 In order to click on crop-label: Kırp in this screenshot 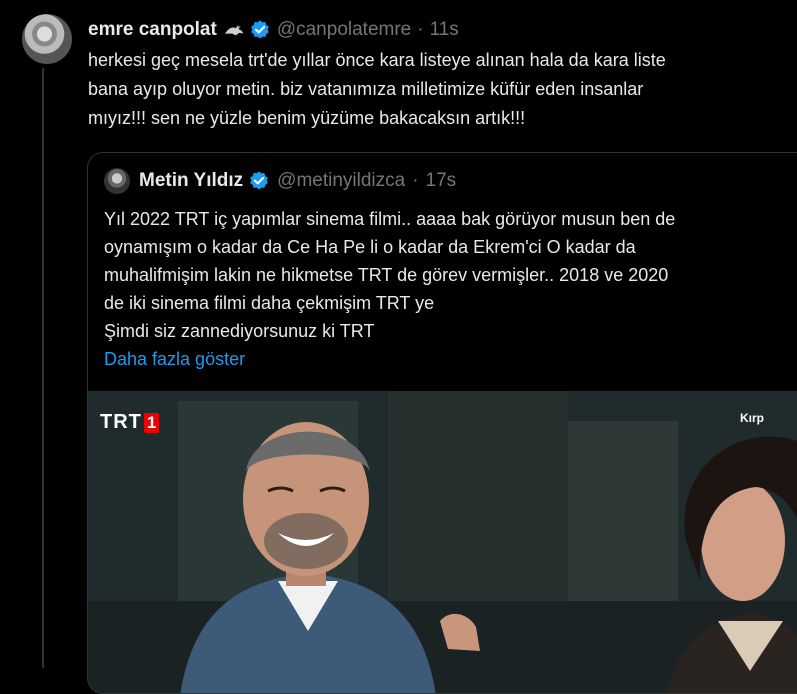, I will do `click(752, 418)`.